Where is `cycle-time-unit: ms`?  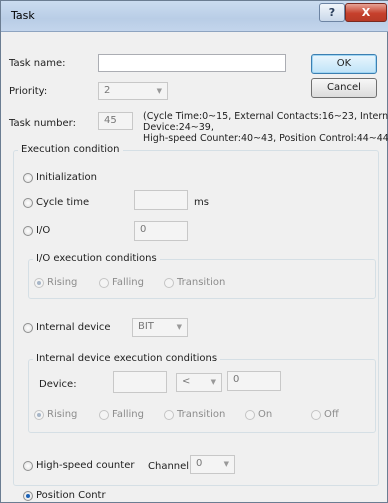 cycle-time-unit: ms is located at coordinates (201, 202).